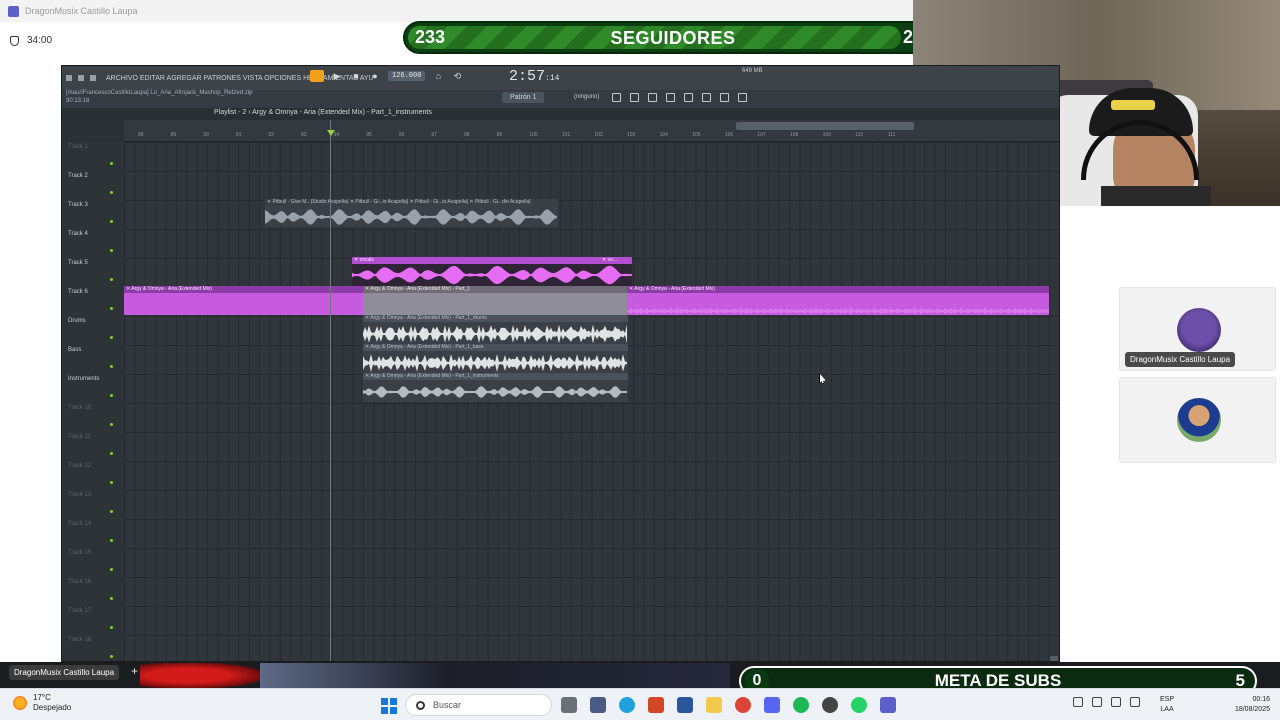 This screenshot has height=720, width=1280. What do you see at coordinates (389, 706) in the screenshot?
I see `windows-start-icon` at bounding box center [389, 706].